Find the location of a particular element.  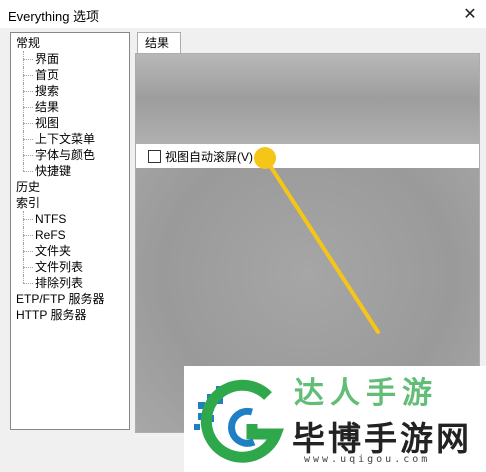

tree-item: 结果 is located at coordinates (70, 107).